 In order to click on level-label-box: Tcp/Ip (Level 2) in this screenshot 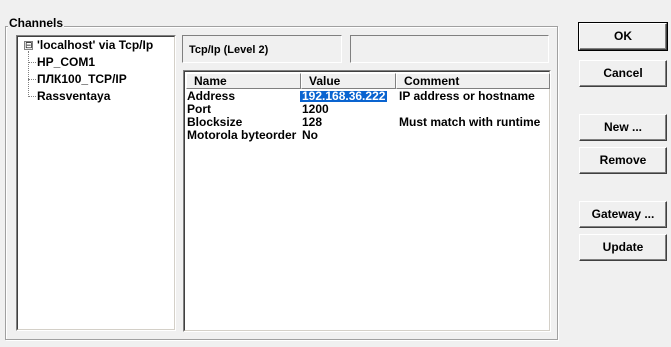, I will do `click(262, 49)`.